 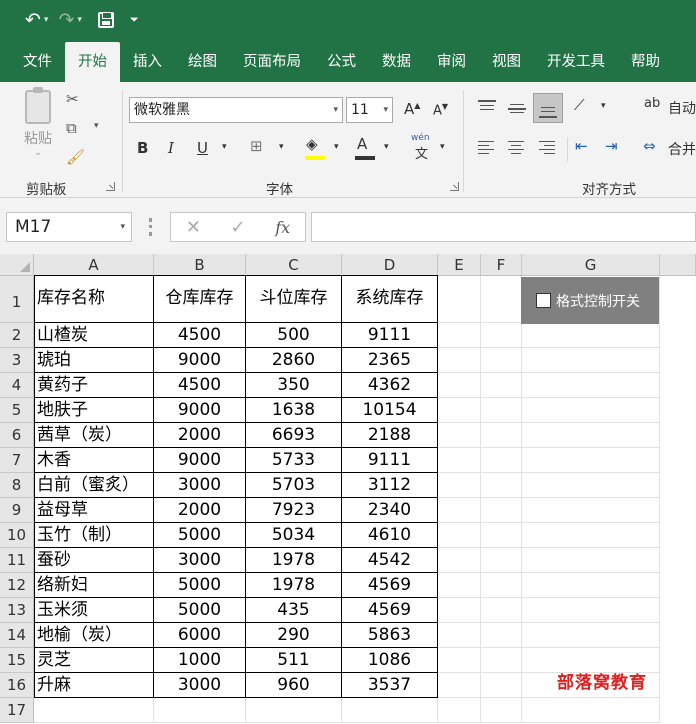 I want to click on cell-E12, so click(x=459, y=585).